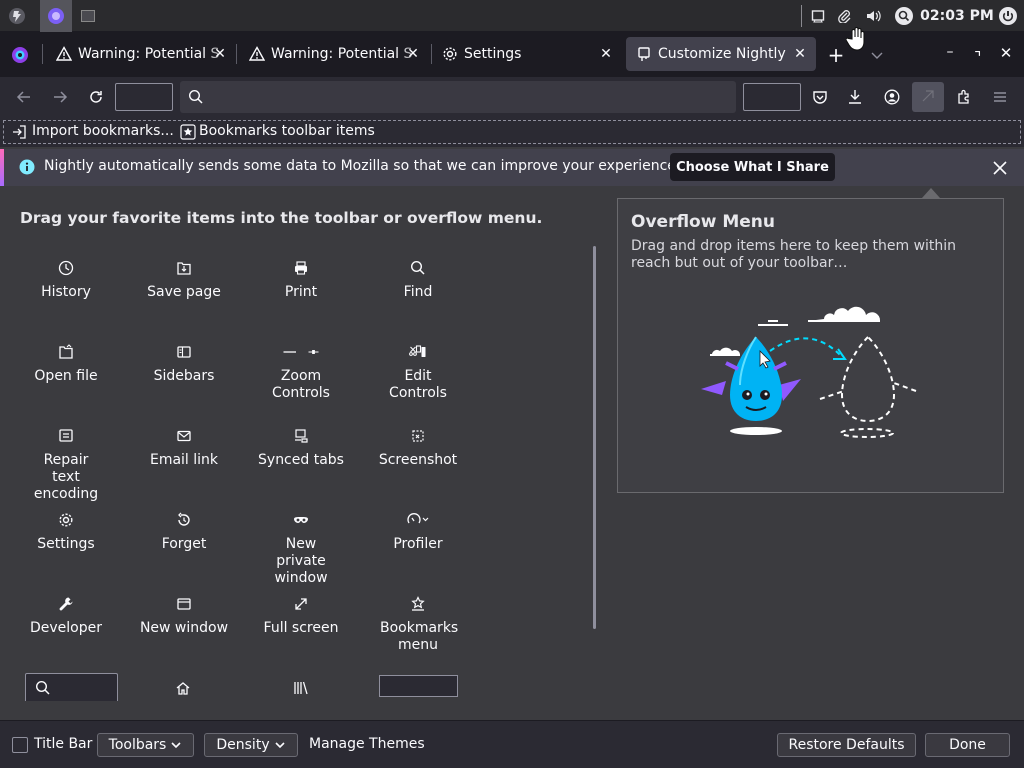 The image size is (1024, 768). I want to click on app-launcher-icon, so click(17, 16).